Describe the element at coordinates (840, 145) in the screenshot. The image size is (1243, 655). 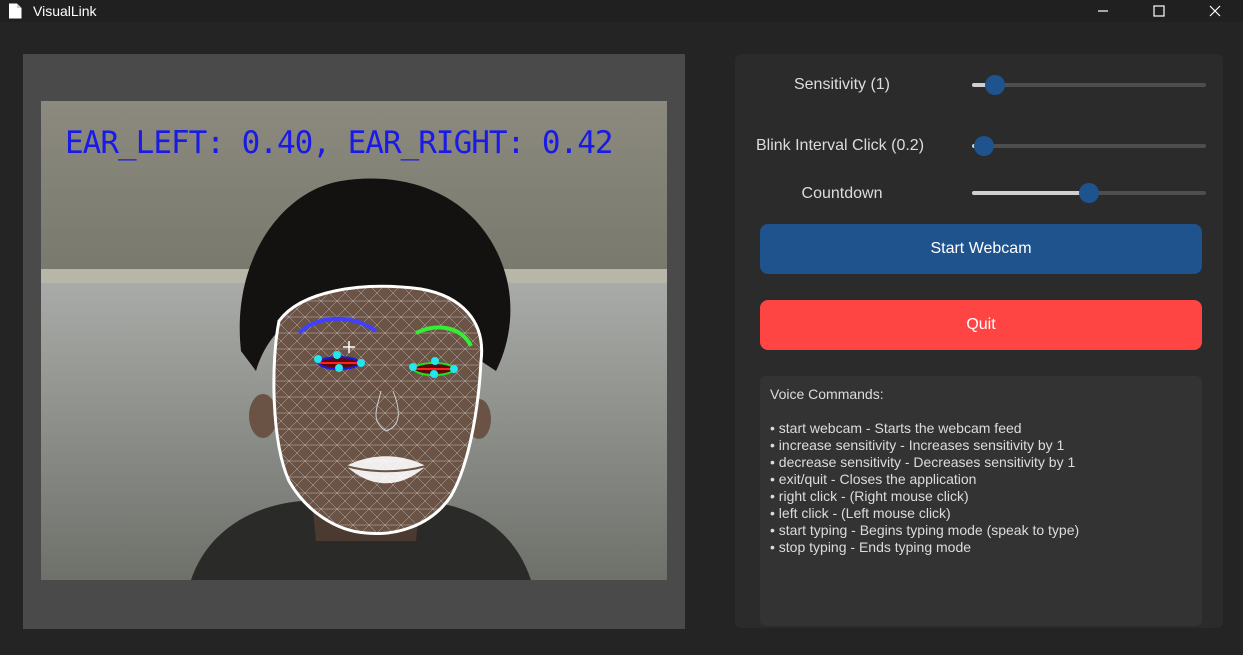
I see `blink-interval-label: Blink Interval Click (0.2)` at that location.